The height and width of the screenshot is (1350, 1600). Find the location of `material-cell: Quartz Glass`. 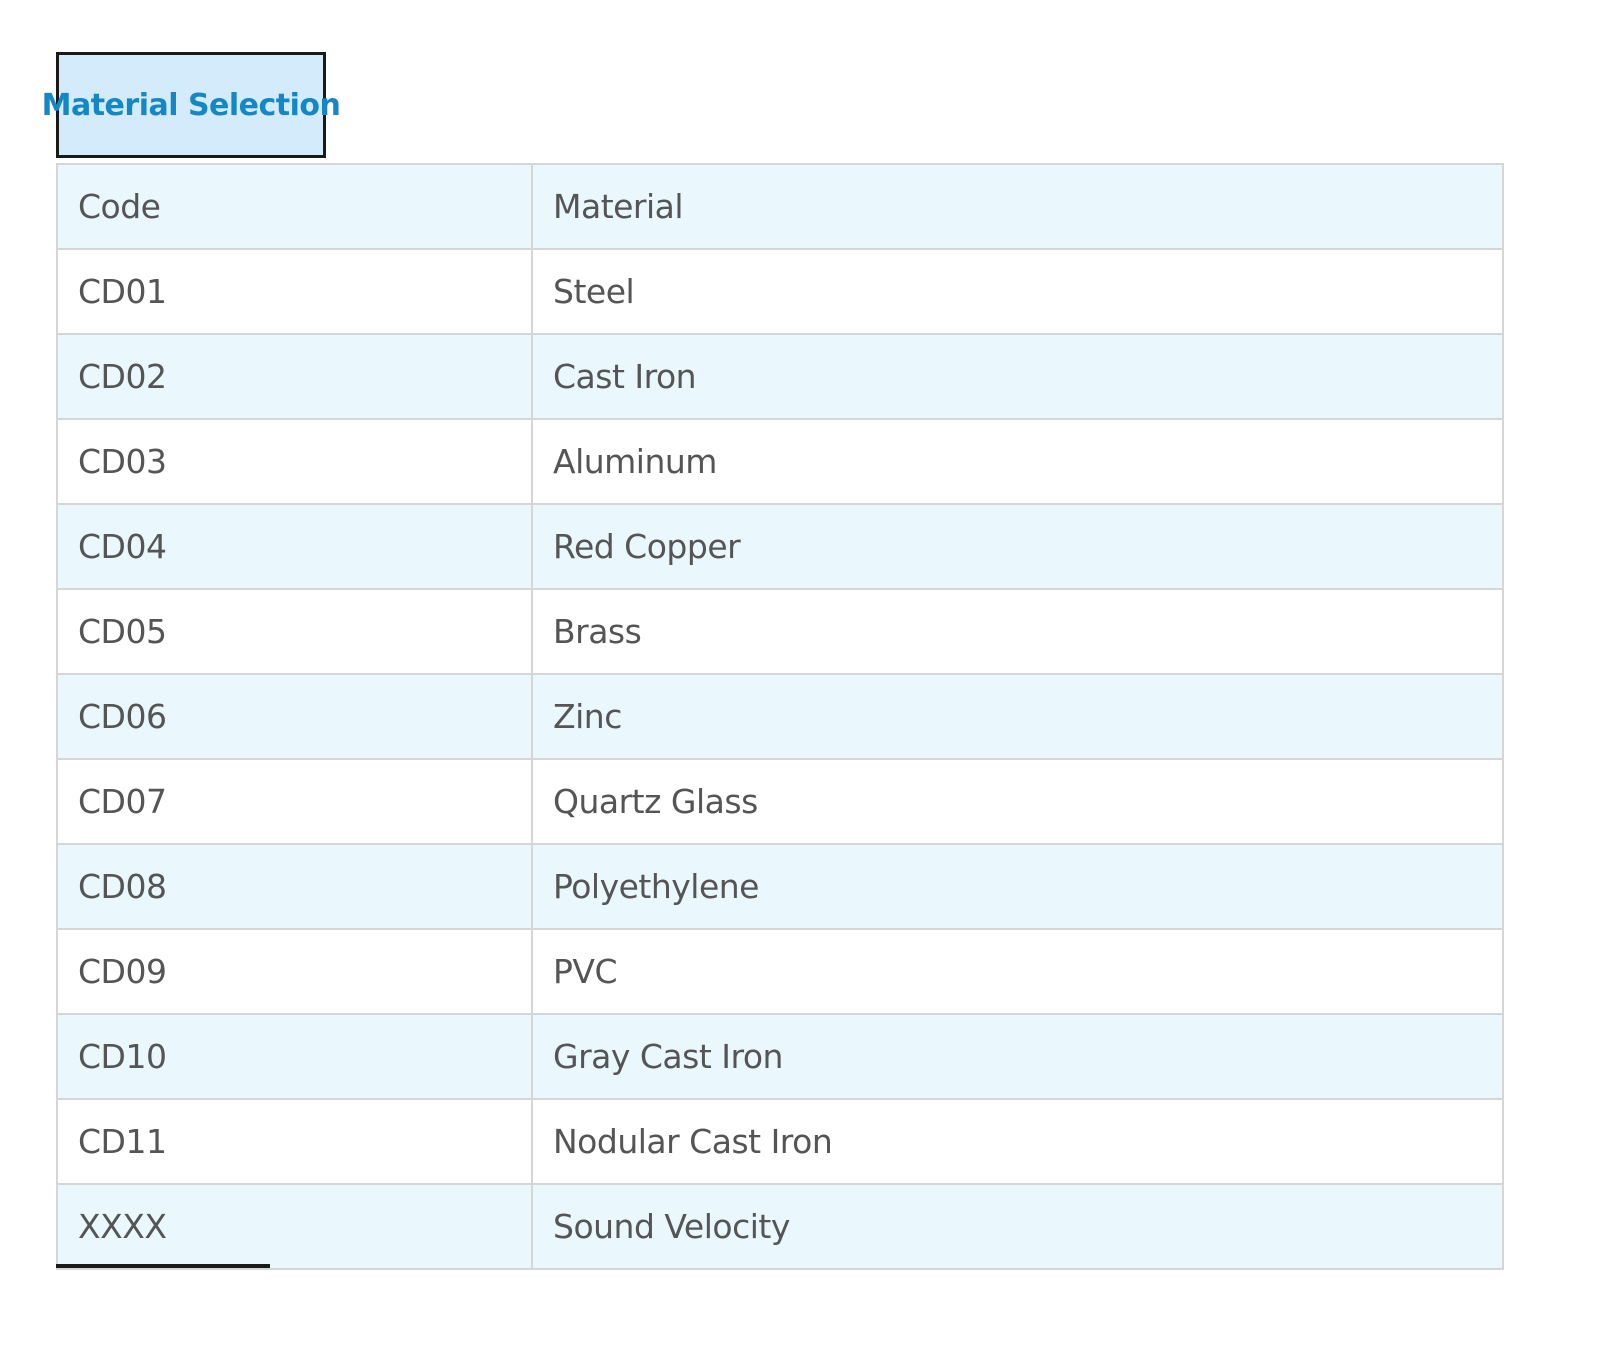

material-cell: Quartz Glass is located at coordinates (1017, 801).